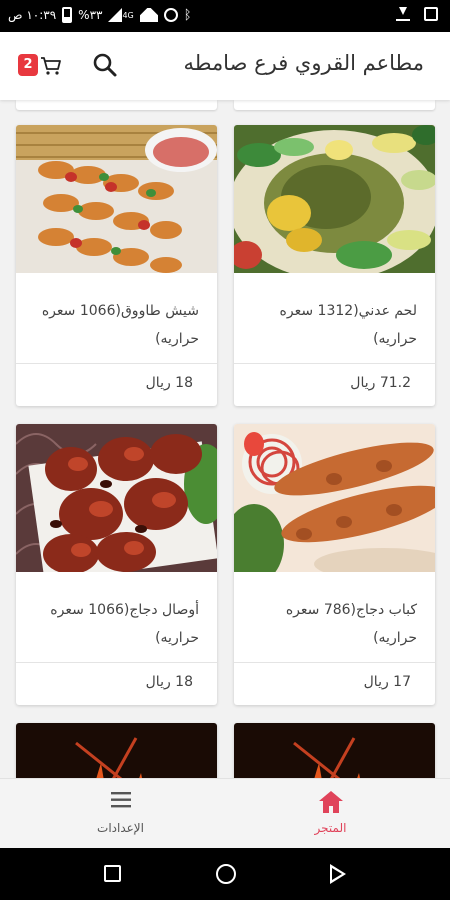  I want to click on product-card: كباب دجاج(786 سعره حراريه) 17 ريال, so click(334, 564).